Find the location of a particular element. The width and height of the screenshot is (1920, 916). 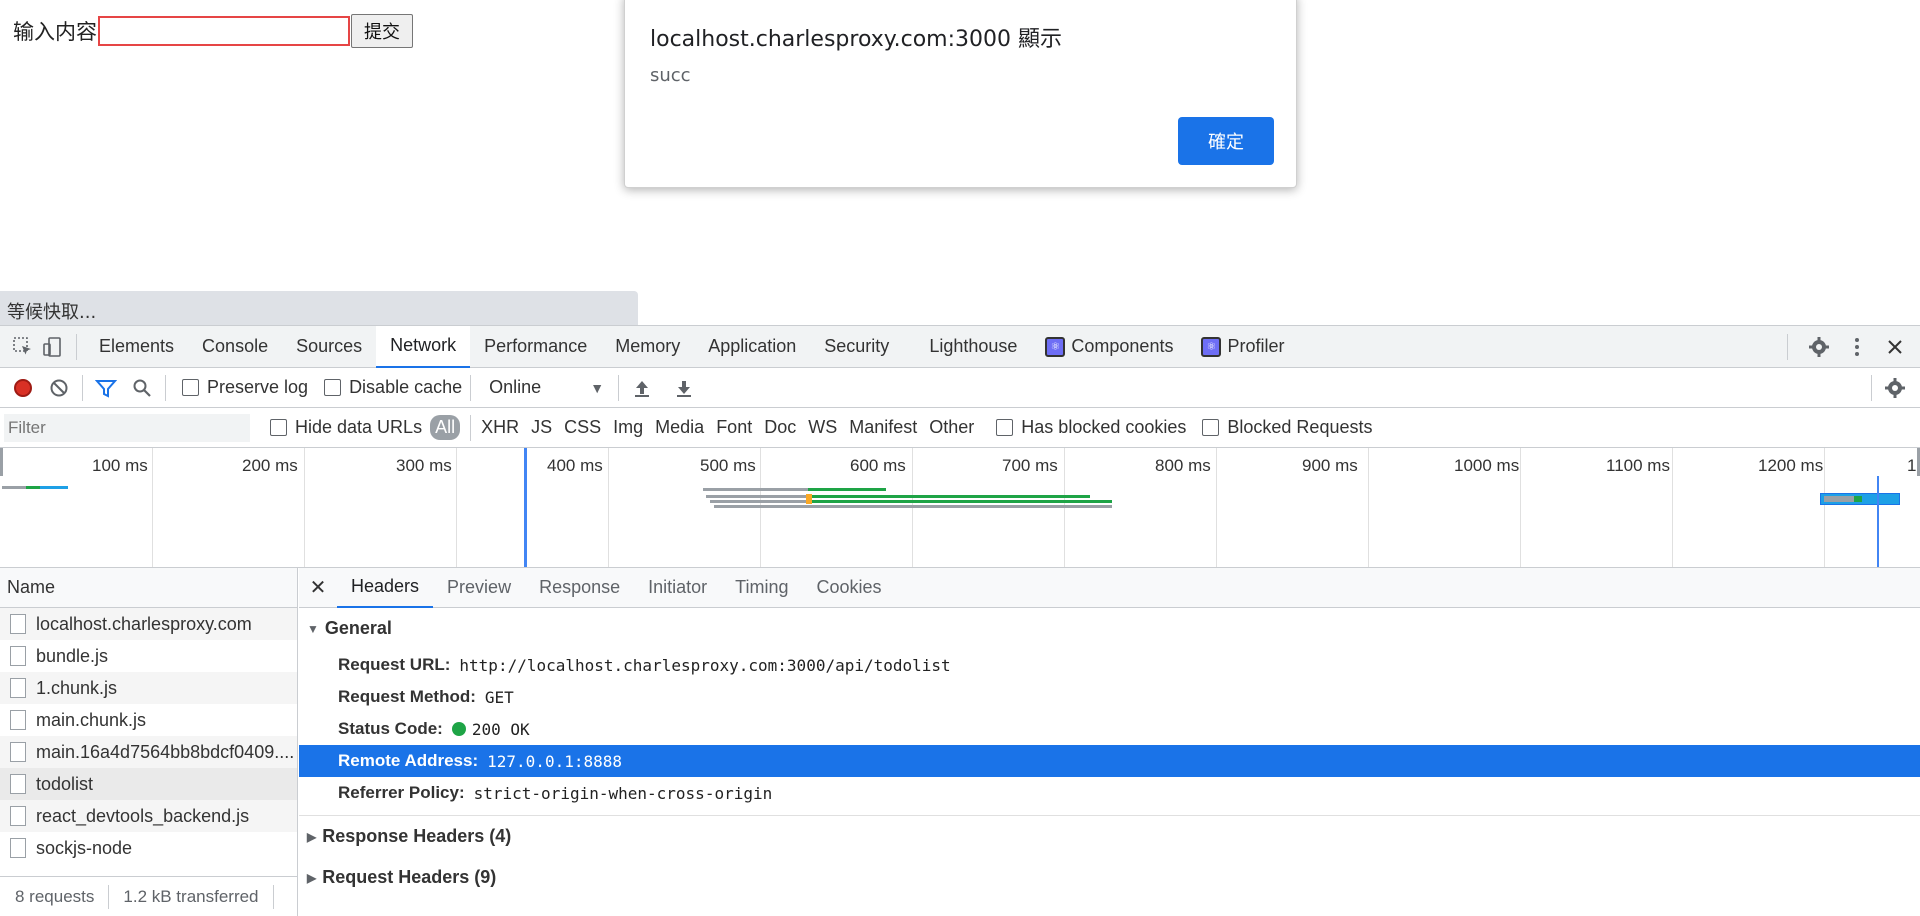

filter-type-js: JS is located at coordinates (541, 427).